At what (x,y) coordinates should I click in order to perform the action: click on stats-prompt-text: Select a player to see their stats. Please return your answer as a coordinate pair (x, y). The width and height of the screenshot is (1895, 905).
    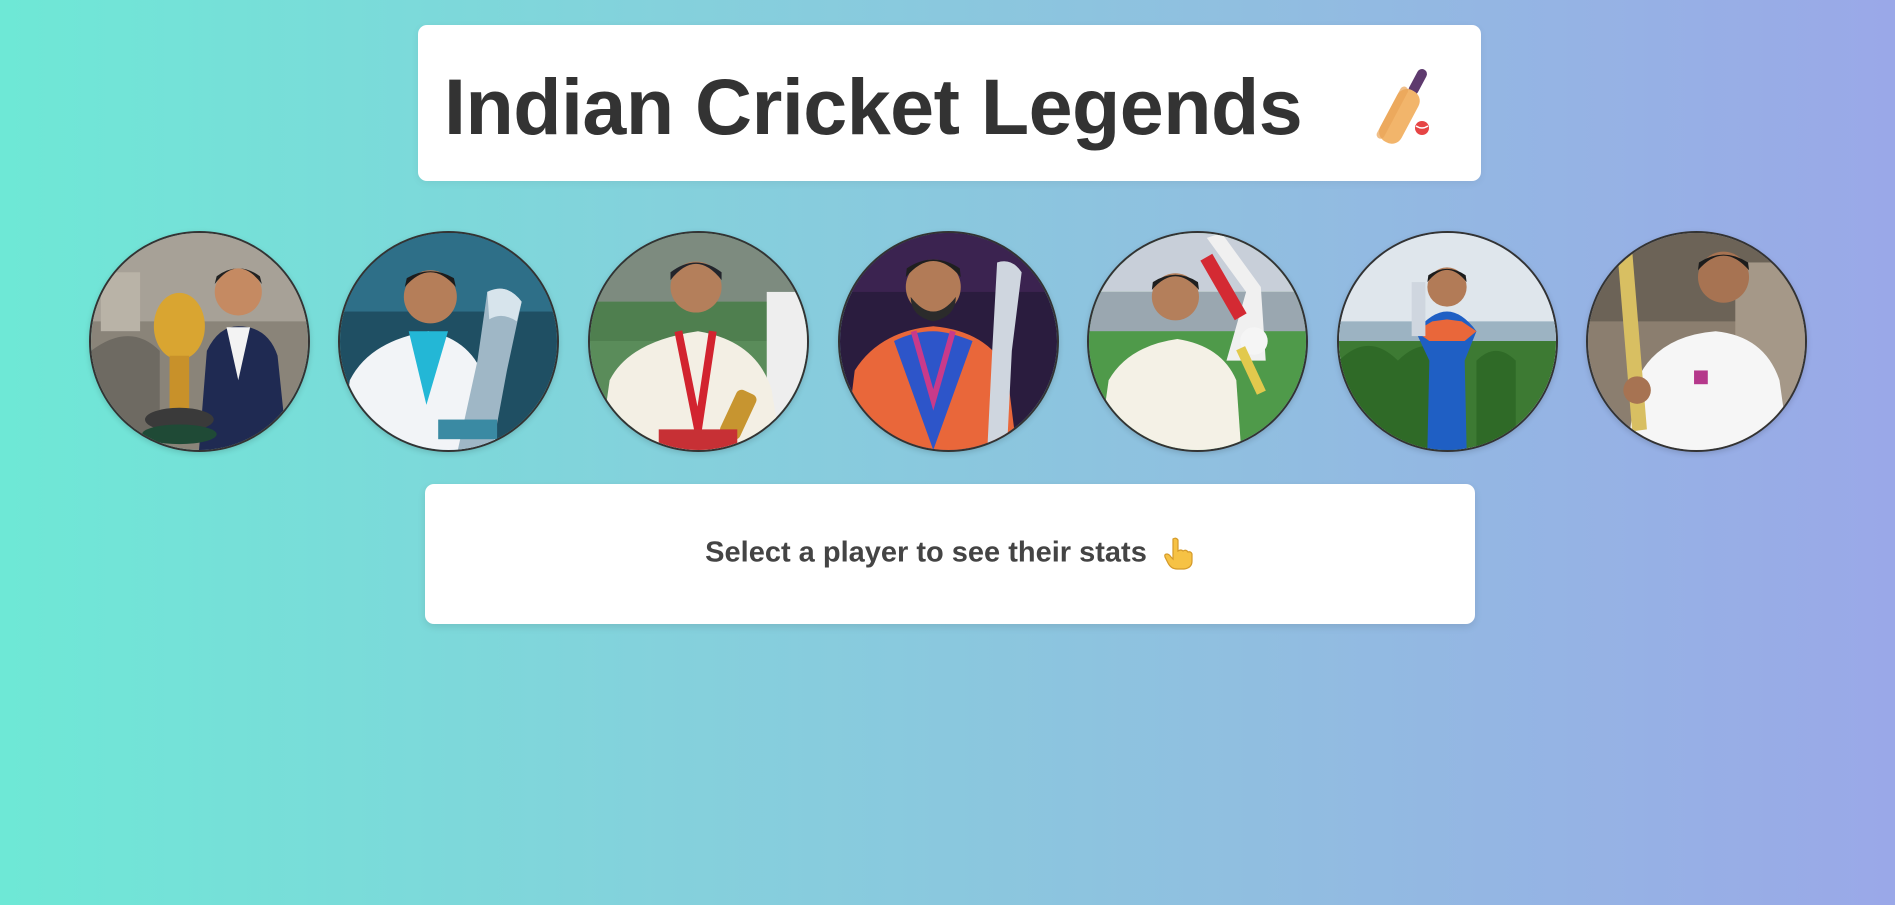
    Looking at the image, I should click on (926, 552).